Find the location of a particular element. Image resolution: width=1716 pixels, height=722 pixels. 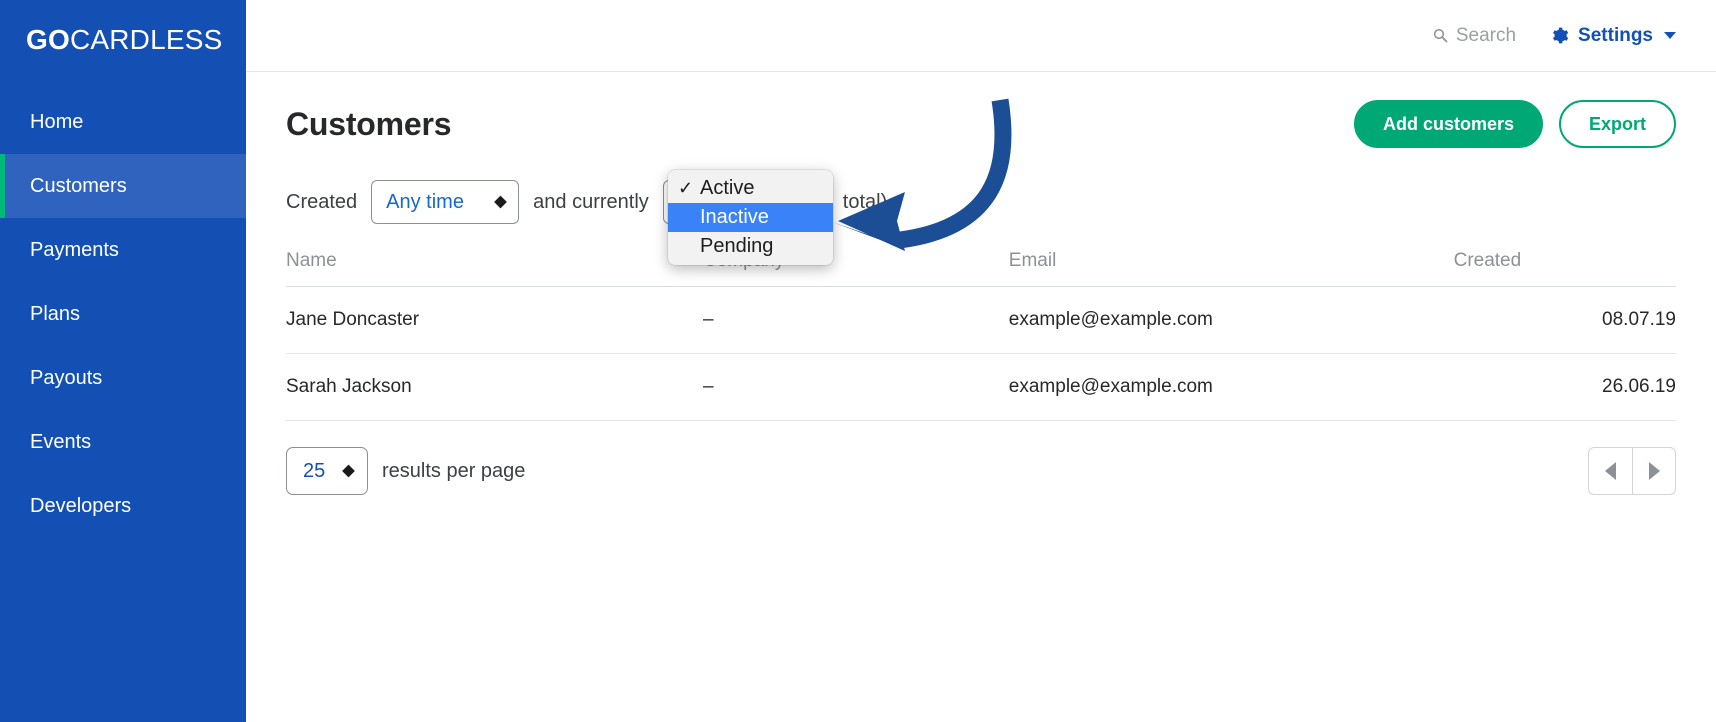

page-header-actions: Add customers Export is located at coordinates (1514, 124).